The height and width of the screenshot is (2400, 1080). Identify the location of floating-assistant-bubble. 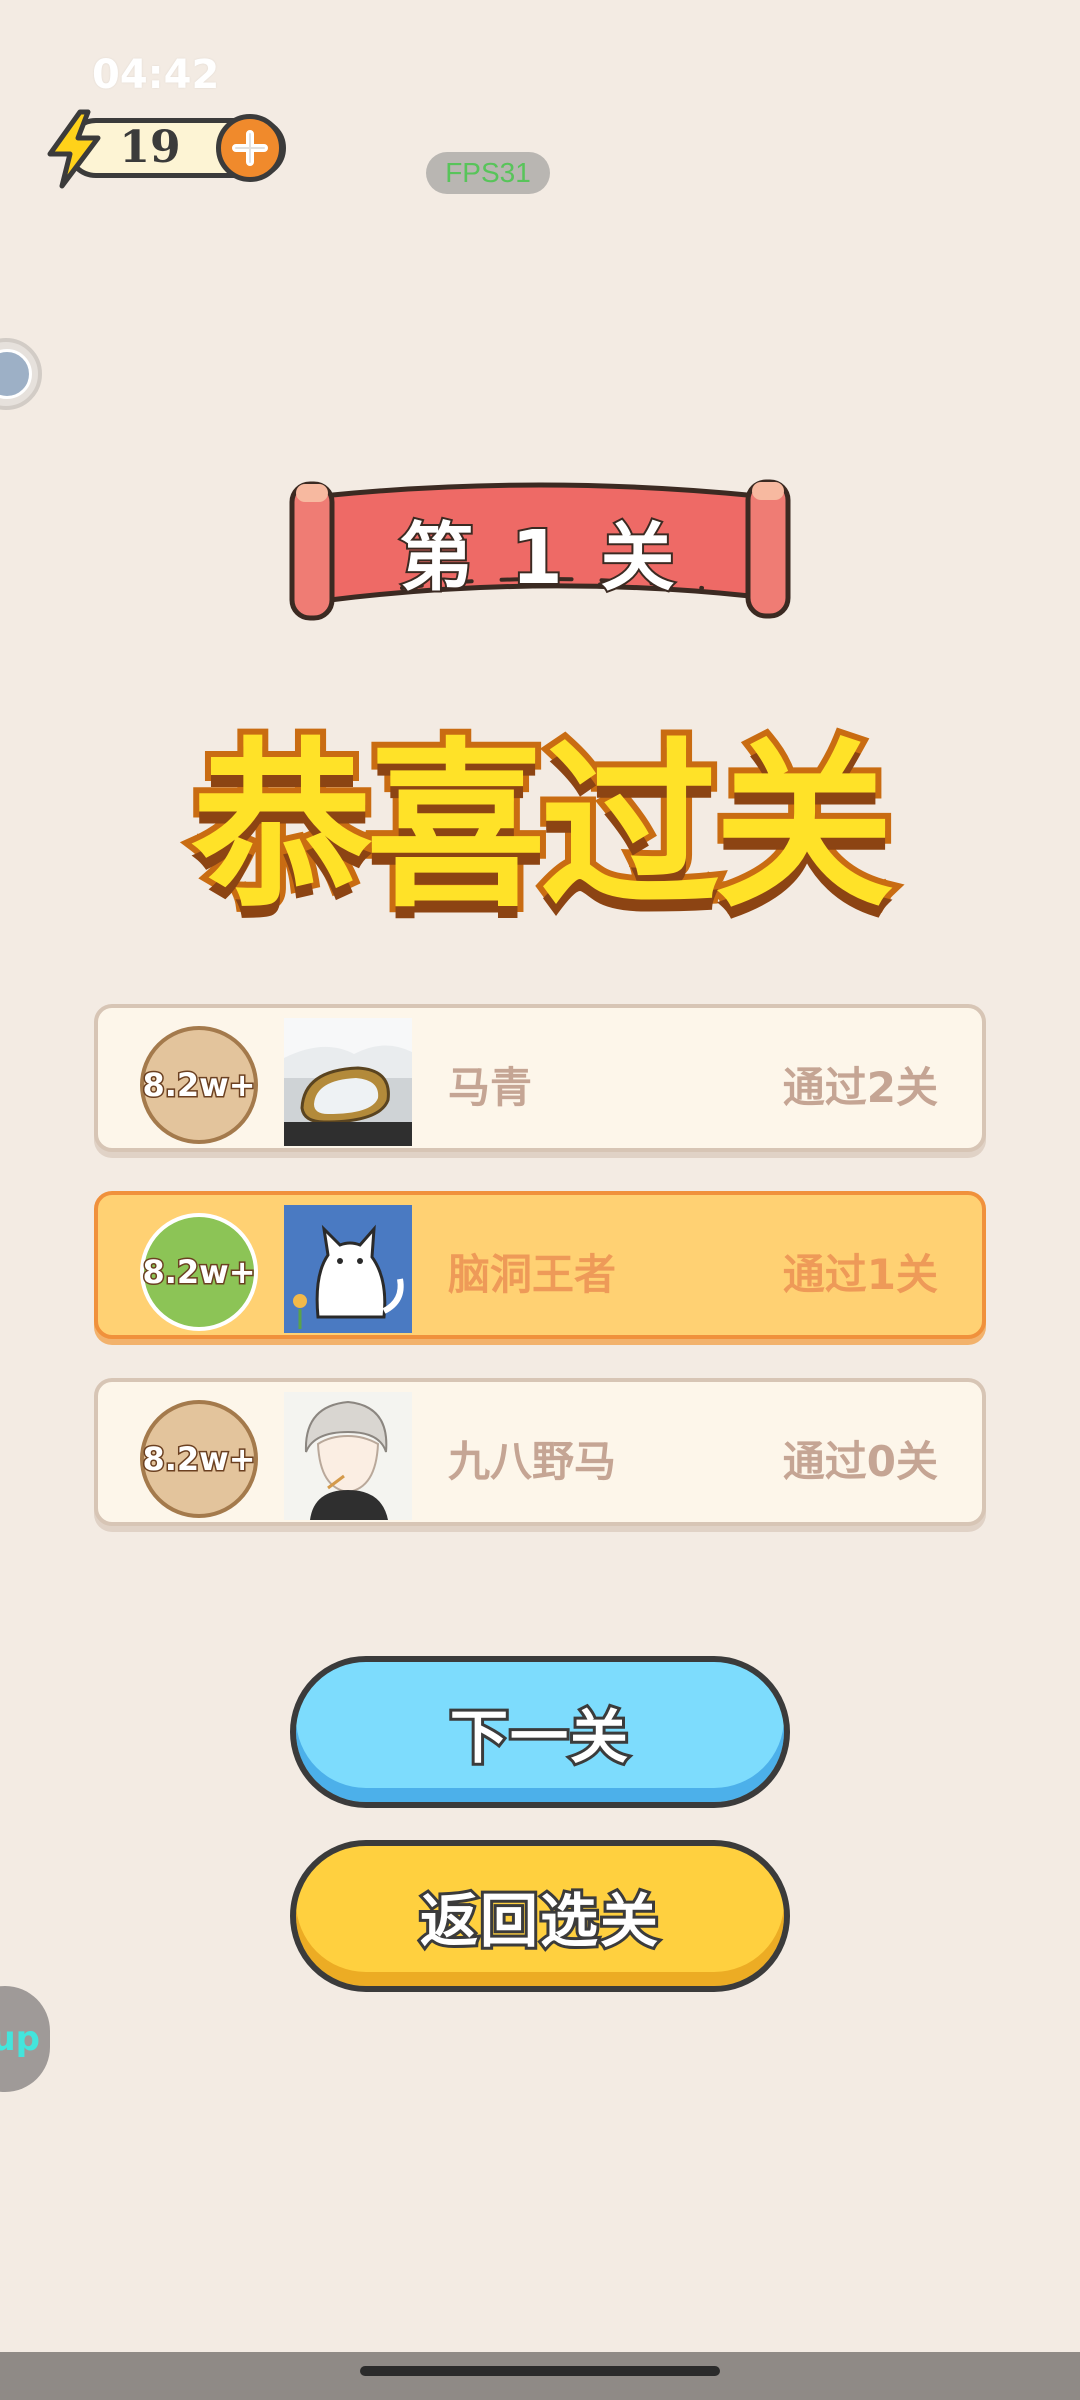
(21, 374).